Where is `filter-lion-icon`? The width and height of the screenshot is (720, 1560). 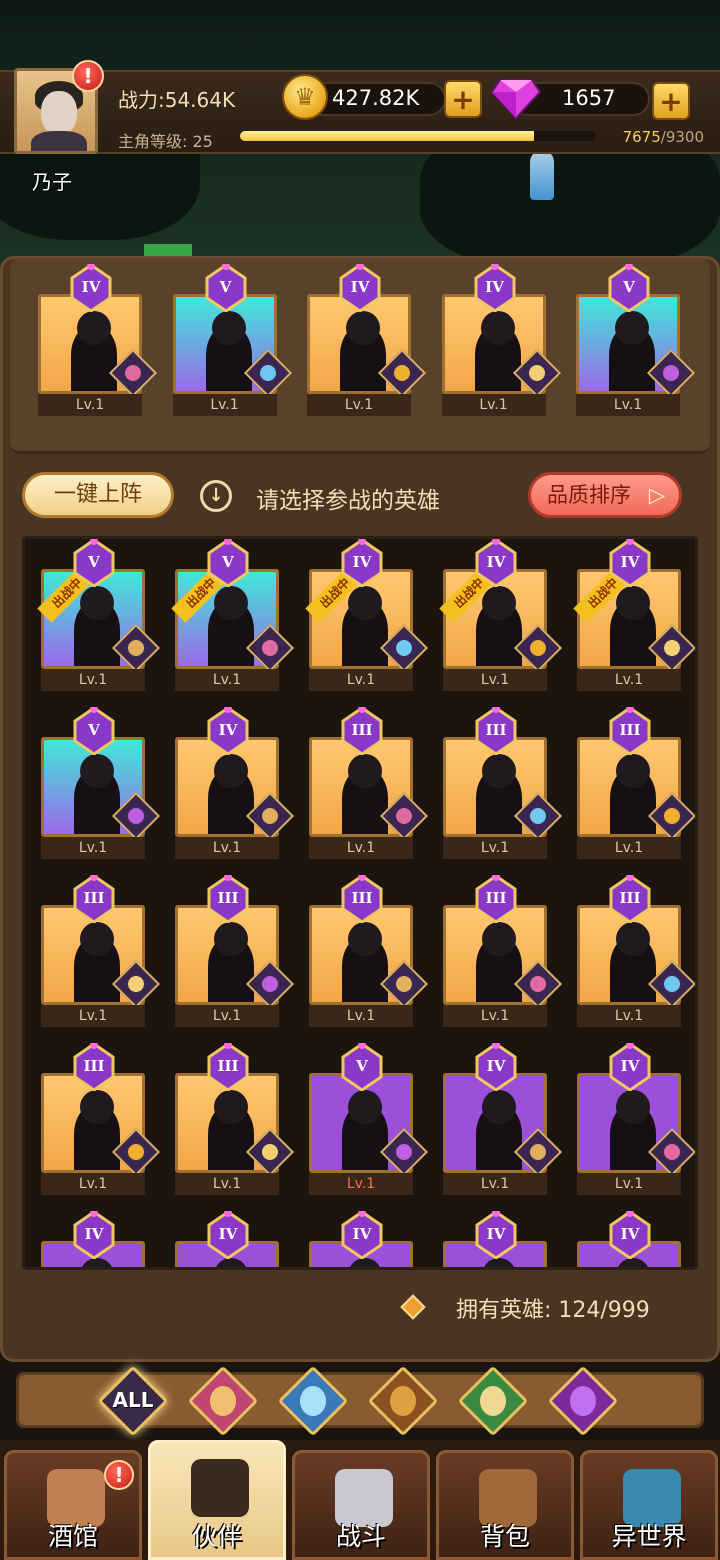 filter-lion-icon is located at coordinates (403, 1401).